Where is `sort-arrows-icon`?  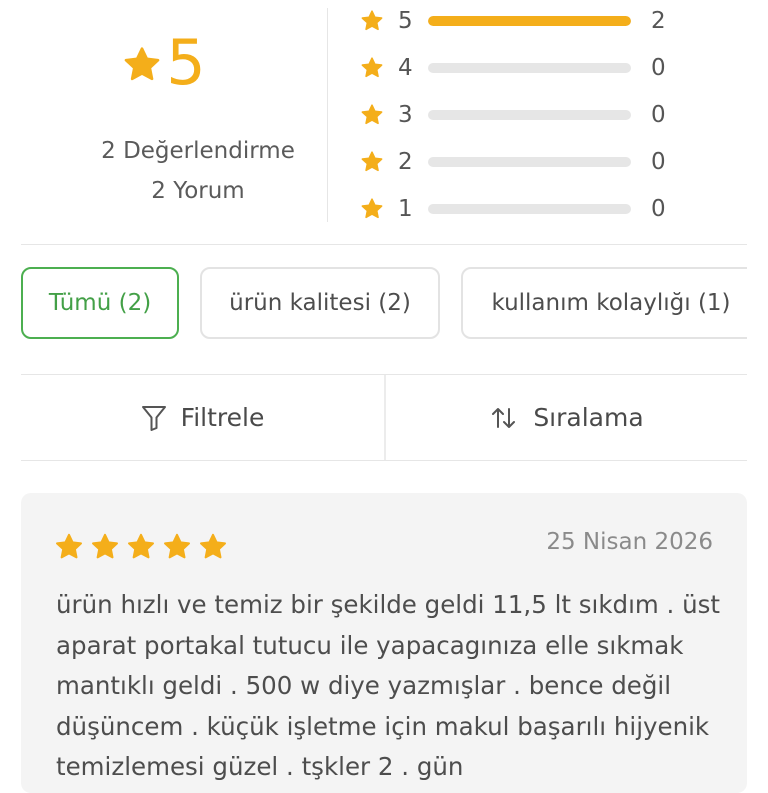 sort-arrows-icon is located at coordinates (504, 417).